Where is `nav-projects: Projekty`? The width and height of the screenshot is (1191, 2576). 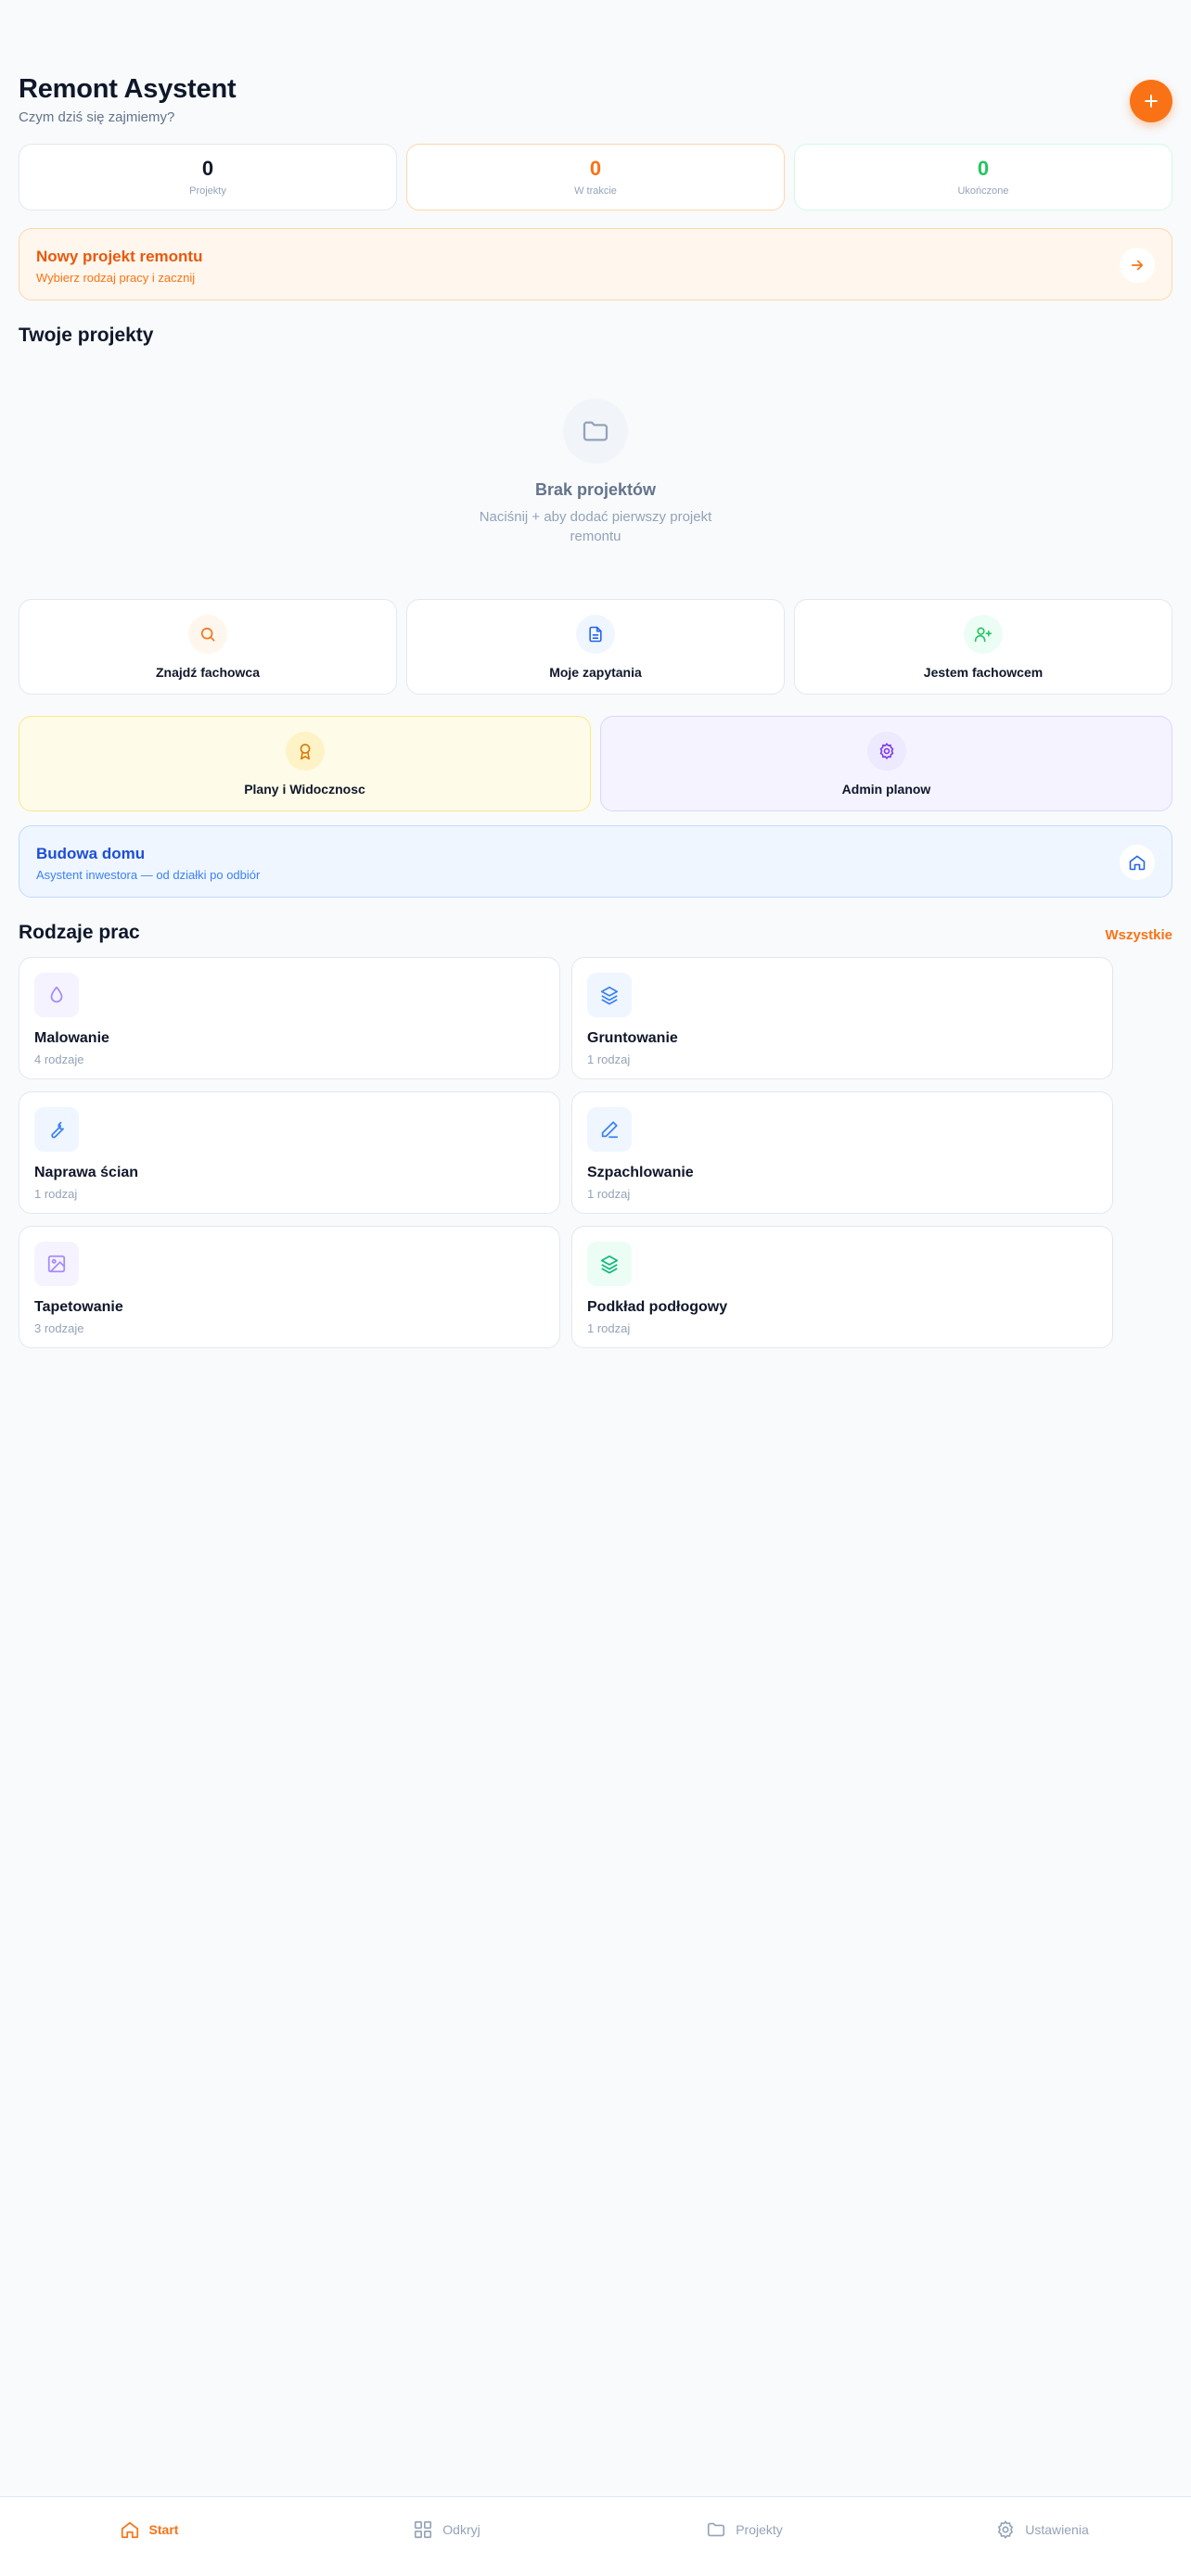 nav-projects: Projekty is located at coordinates (744, 2536).